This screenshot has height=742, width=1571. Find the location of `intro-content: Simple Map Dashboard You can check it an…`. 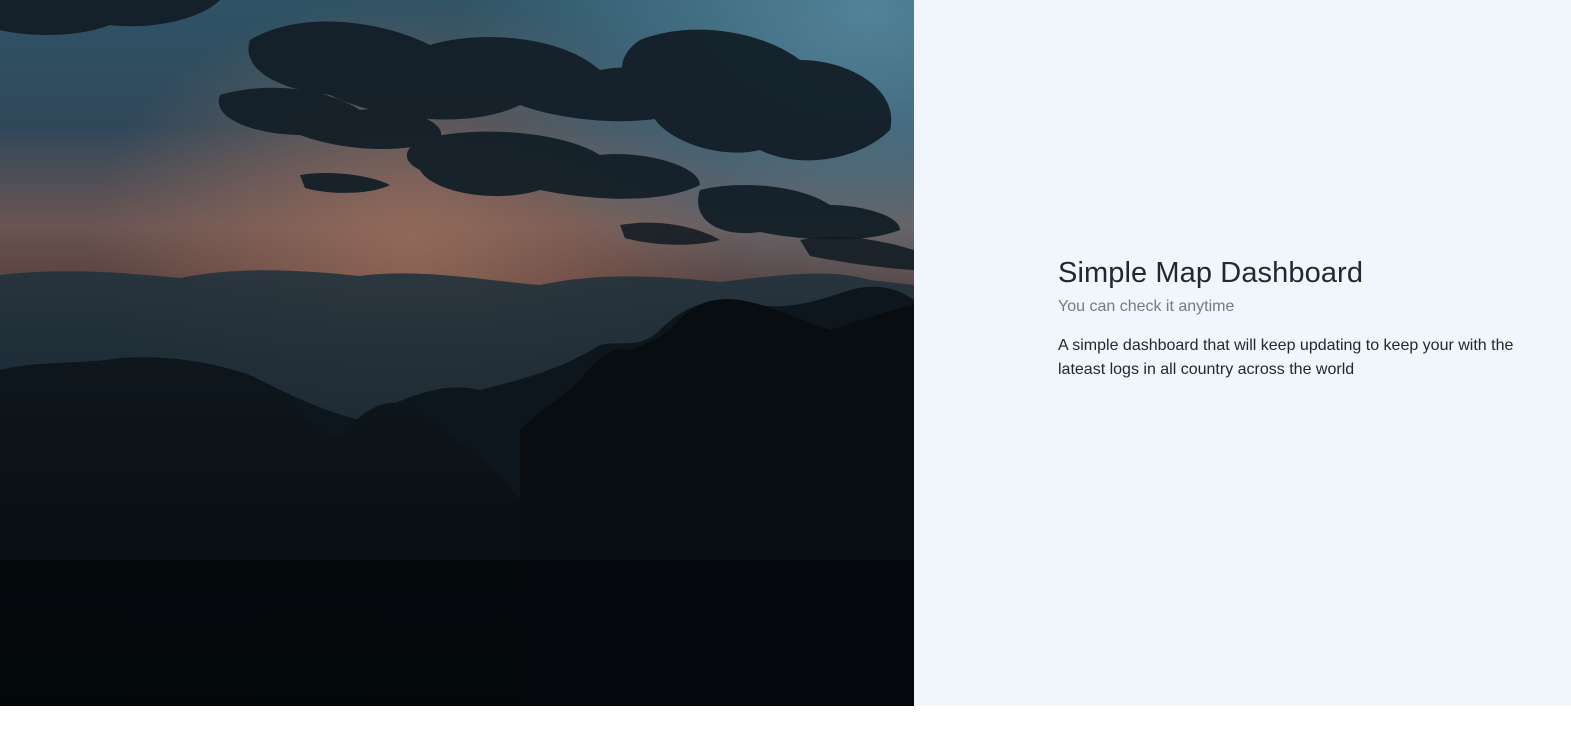

intro-content: Simple Map Dashboard You can check it an… is located at coordinates (1298, 317).